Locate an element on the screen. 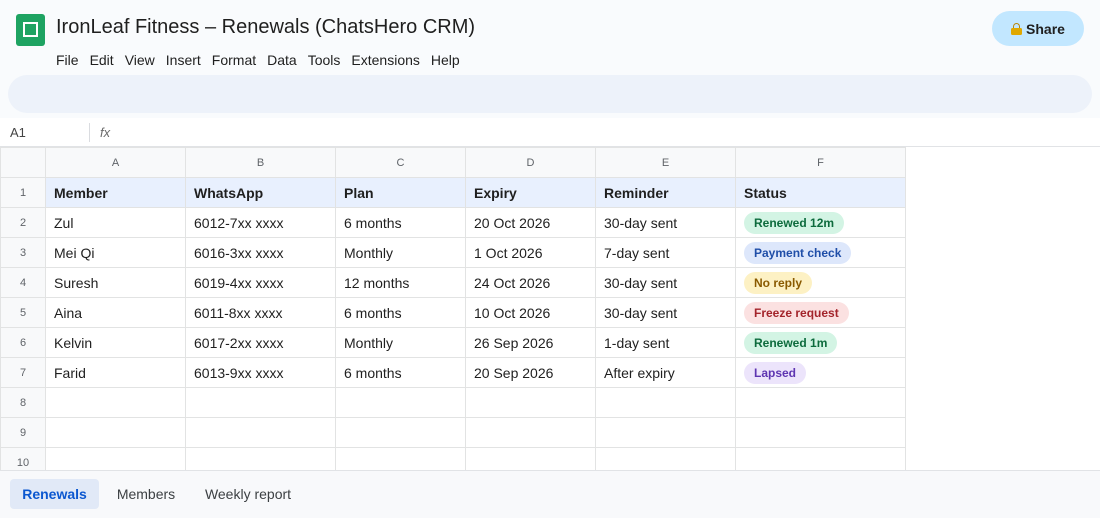 The height and width of the screenshot is (518, 1100). status-cell: Lapsed is located at coordinates (820, 372).